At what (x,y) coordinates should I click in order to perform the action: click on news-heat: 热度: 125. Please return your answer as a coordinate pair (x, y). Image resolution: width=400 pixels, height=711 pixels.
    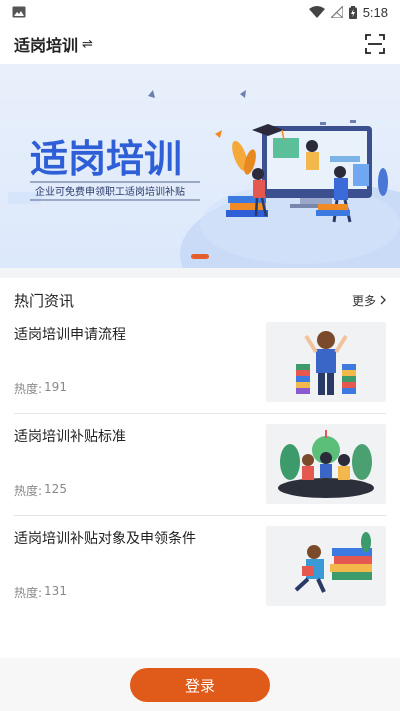
    Looking at the image, I should click on (40, 490).